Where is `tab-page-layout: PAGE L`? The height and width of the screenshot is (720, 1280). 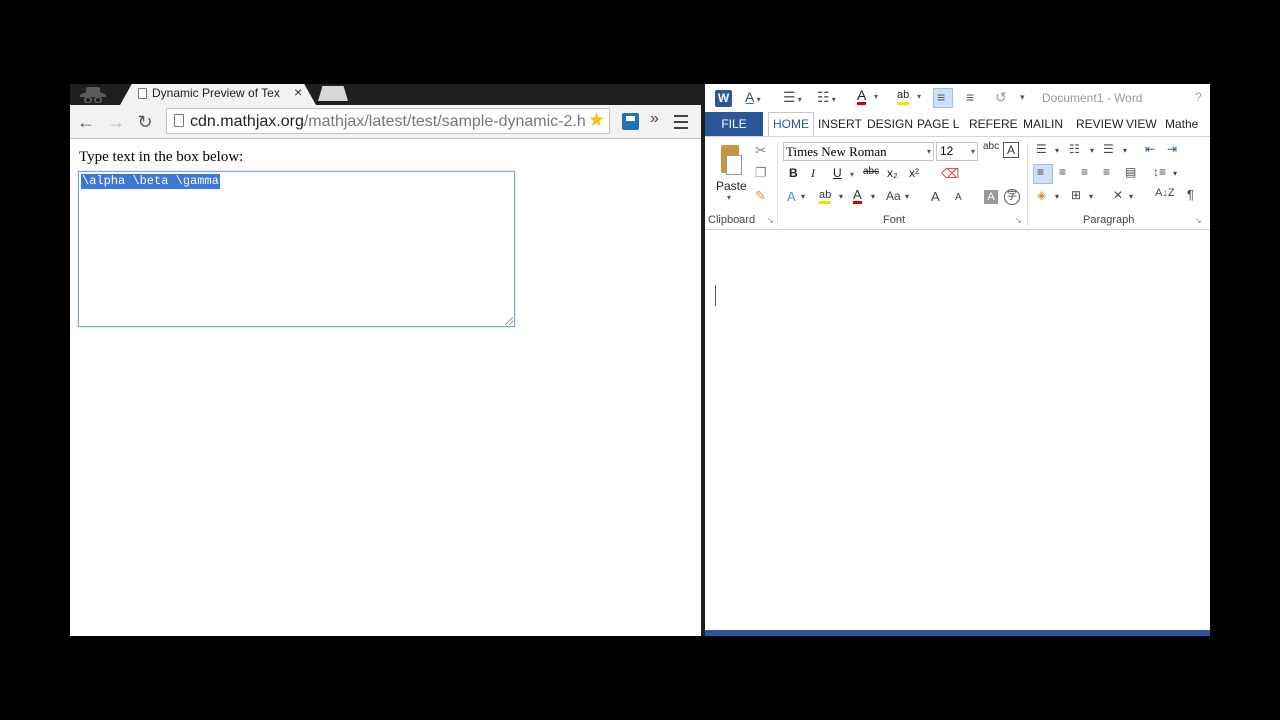 tab-page-layout: PAGE L is located at coordinates (938, 124).